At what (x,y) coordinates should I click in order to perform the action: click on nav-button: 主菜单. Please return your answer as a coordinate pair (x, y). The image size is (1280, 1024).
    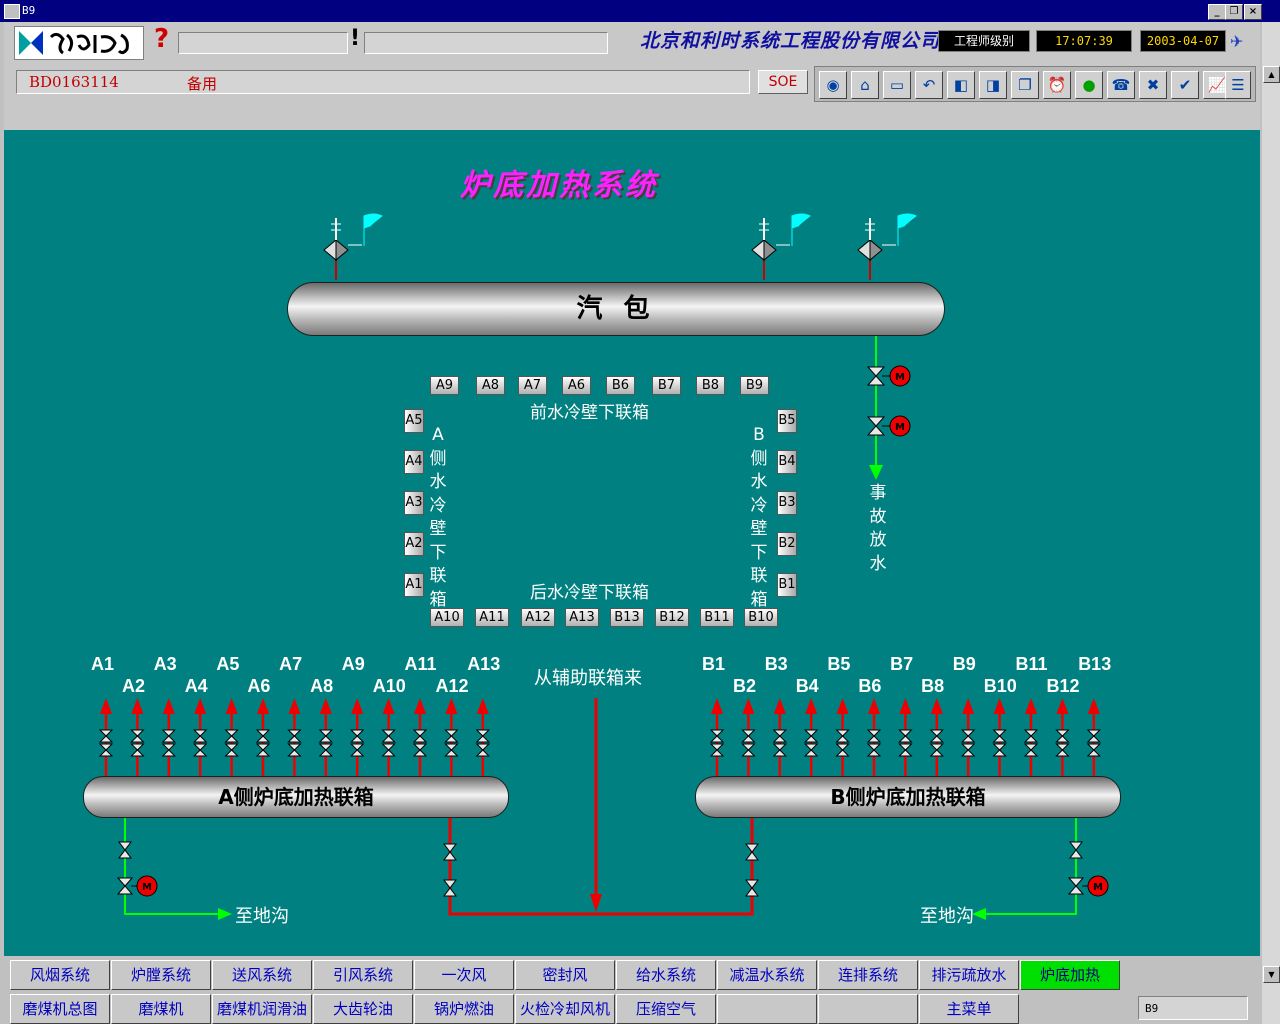
    Looking at the image, I should click on (969, 1009).